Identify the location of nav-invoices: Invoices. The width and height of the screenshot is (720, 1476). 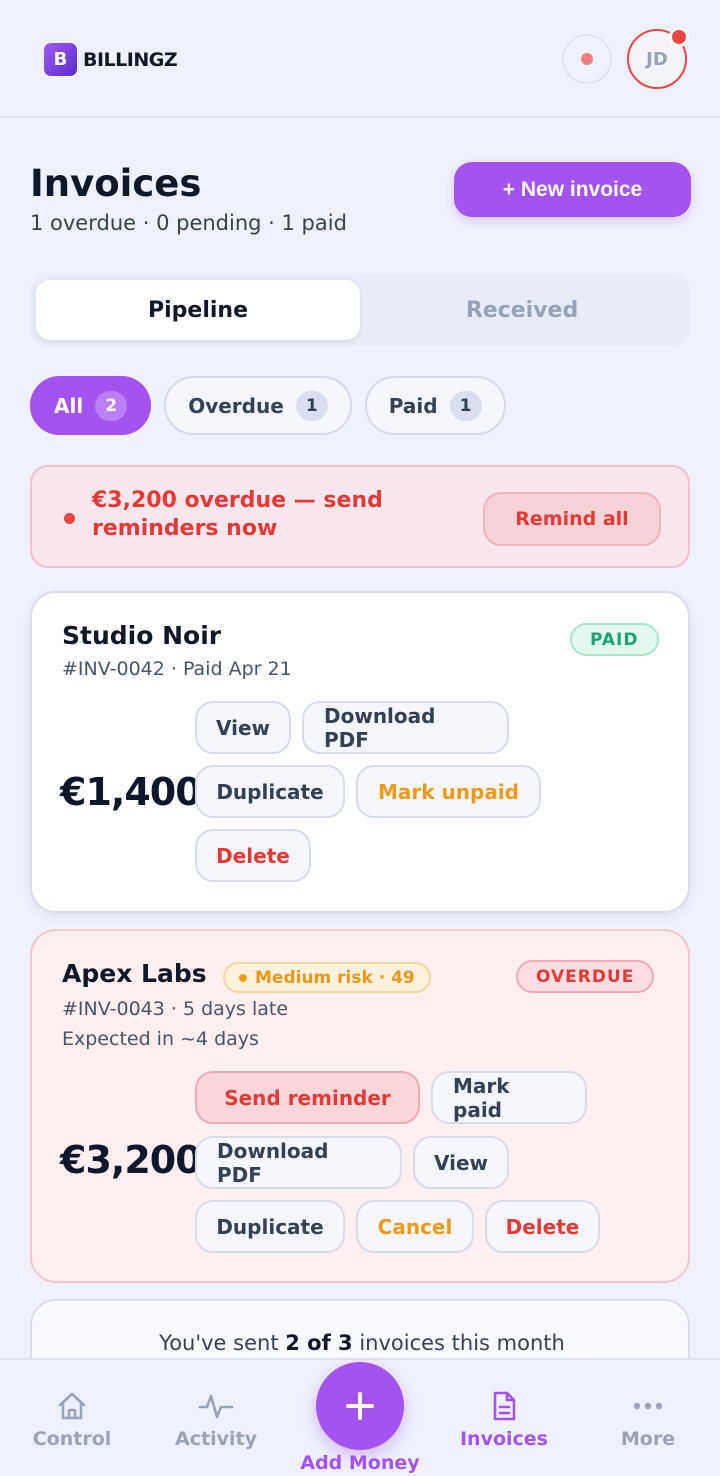
(504, 1420).